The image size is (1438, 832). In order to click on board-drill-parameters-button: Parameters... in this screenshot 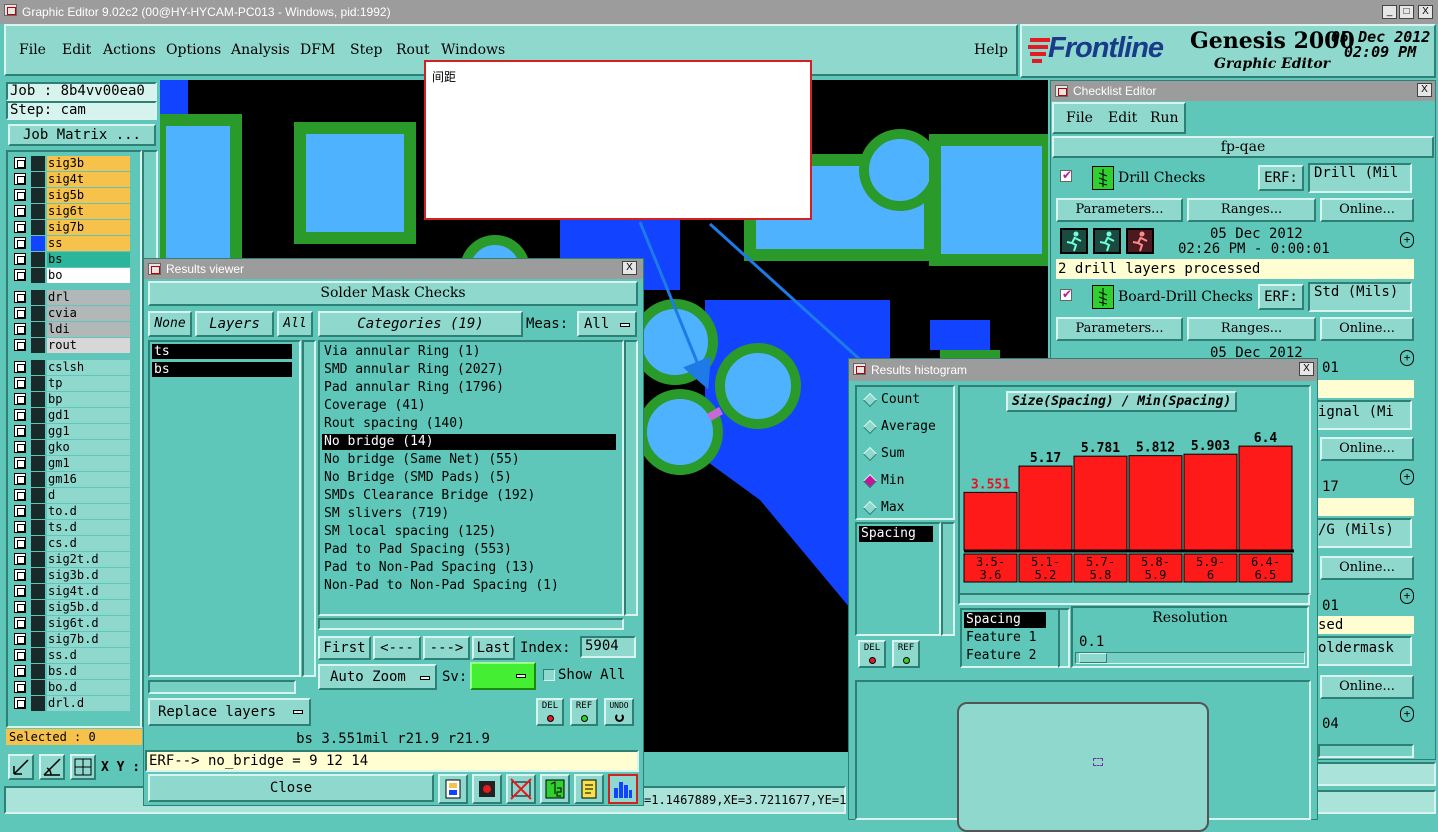, I will do `click(1119, 329)`.